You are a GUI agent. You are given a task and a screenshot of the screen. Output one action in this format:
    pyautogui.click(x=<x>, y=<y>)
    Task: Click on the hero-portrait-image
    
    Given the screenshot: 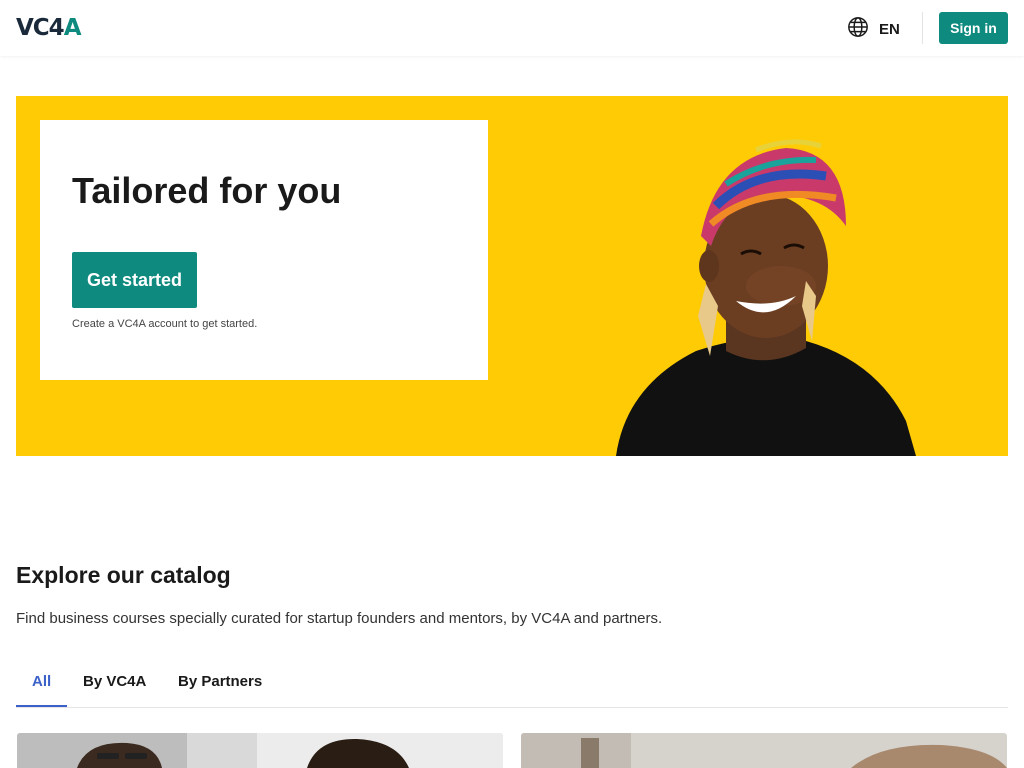 What is the action you would take?
    pyautogui.click(x=766, y=297)
    